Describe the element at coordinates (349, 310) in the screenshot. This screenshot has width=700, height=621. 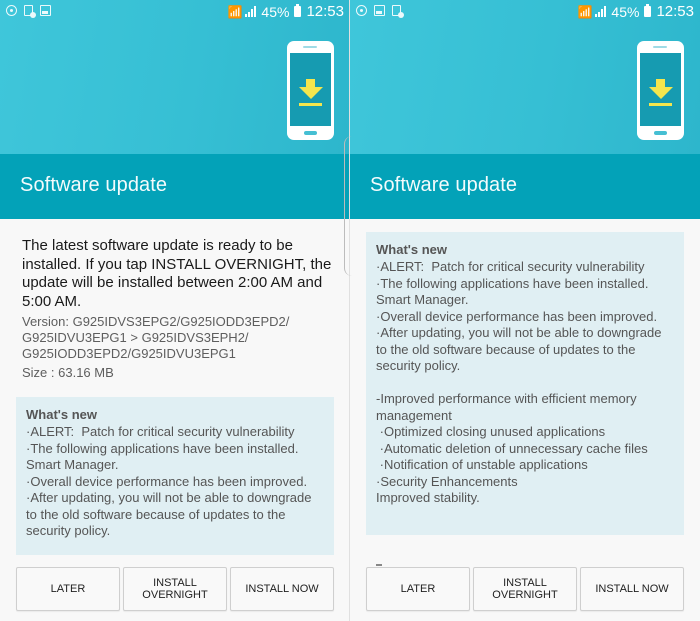
I see `screen-divider` at that location.